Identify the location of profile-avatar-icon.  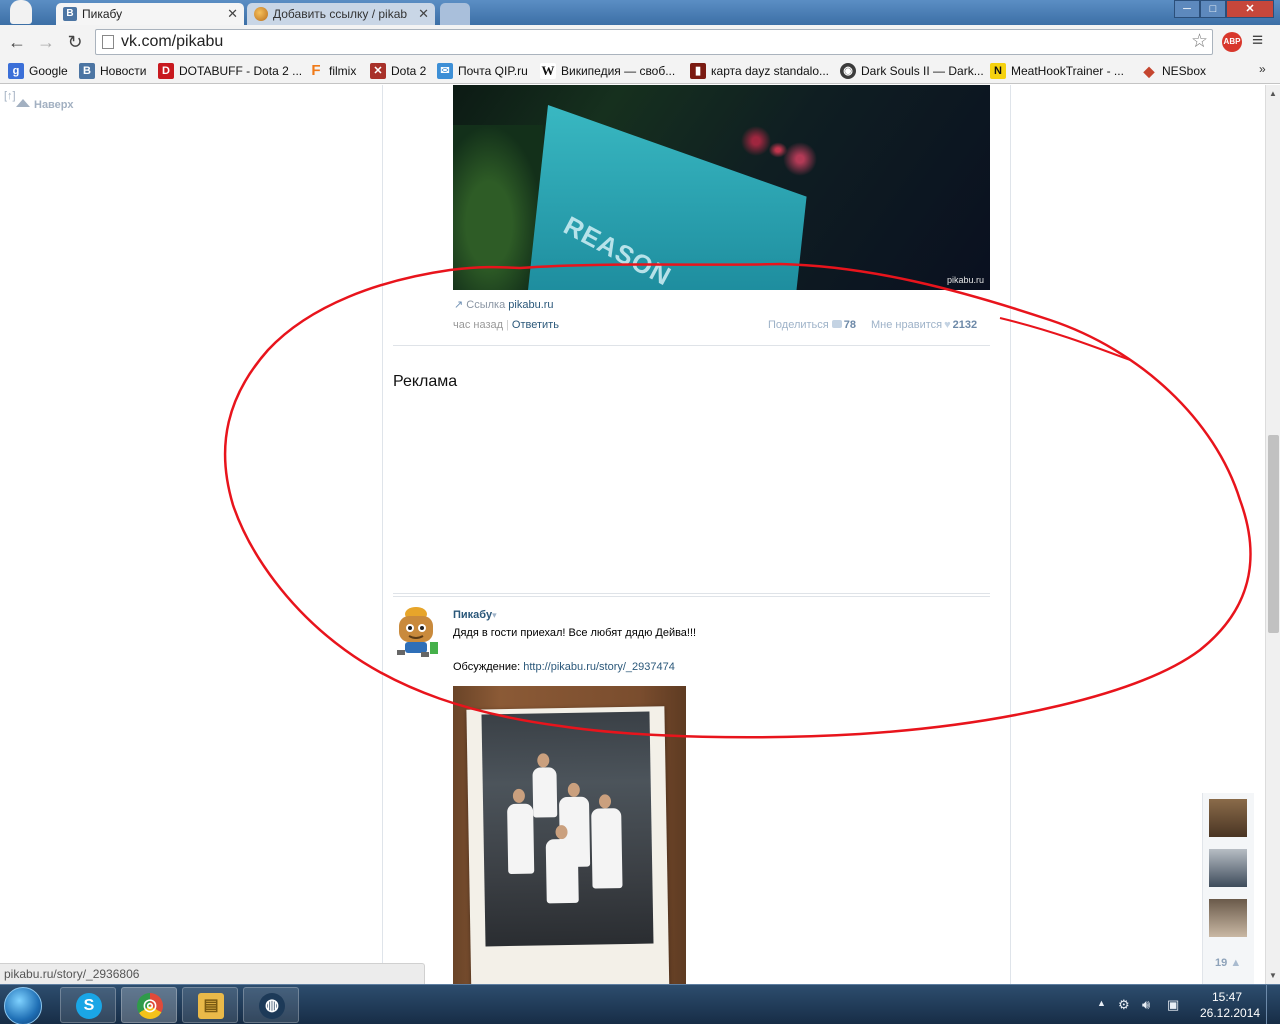
(21, 12).